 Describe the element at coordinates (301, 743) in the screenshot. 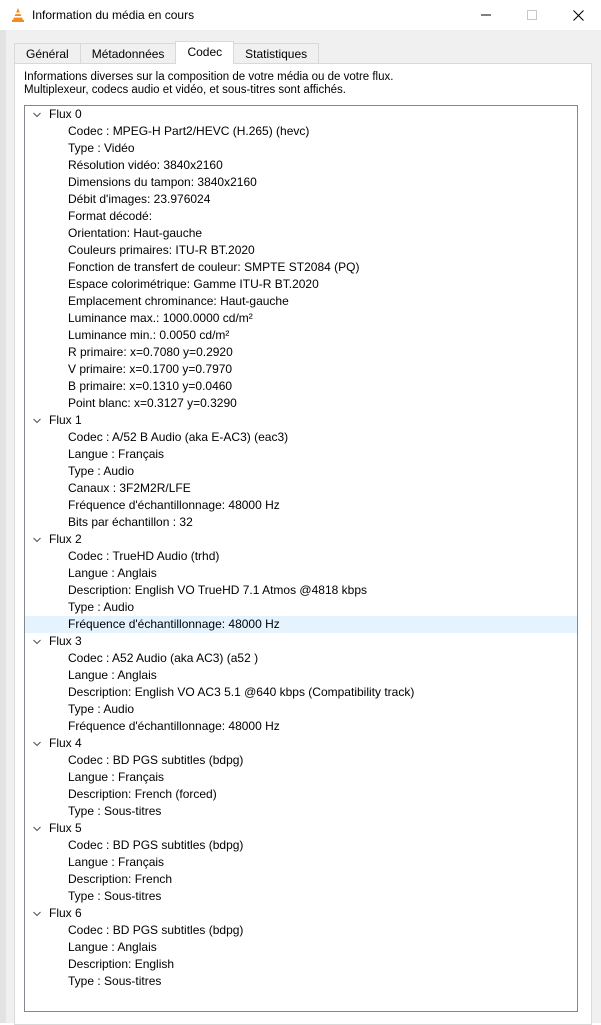

I see `stream-node: Flux 4` at that location.